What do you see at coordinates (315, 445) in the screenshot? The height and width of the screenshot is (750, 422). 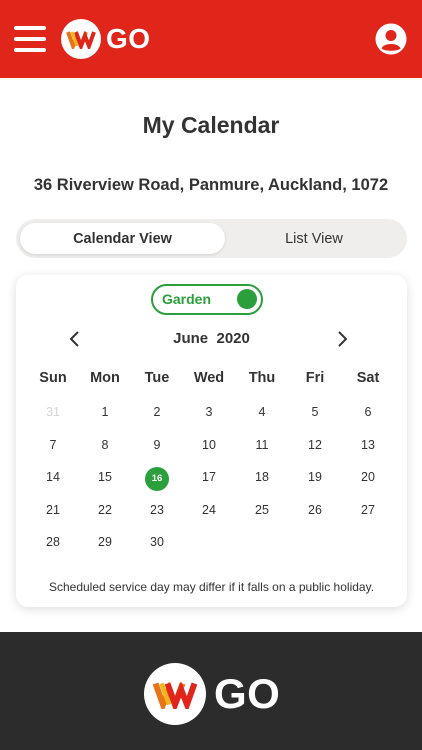 I see `calendar-day: 12` at bounding box center [315, 445].